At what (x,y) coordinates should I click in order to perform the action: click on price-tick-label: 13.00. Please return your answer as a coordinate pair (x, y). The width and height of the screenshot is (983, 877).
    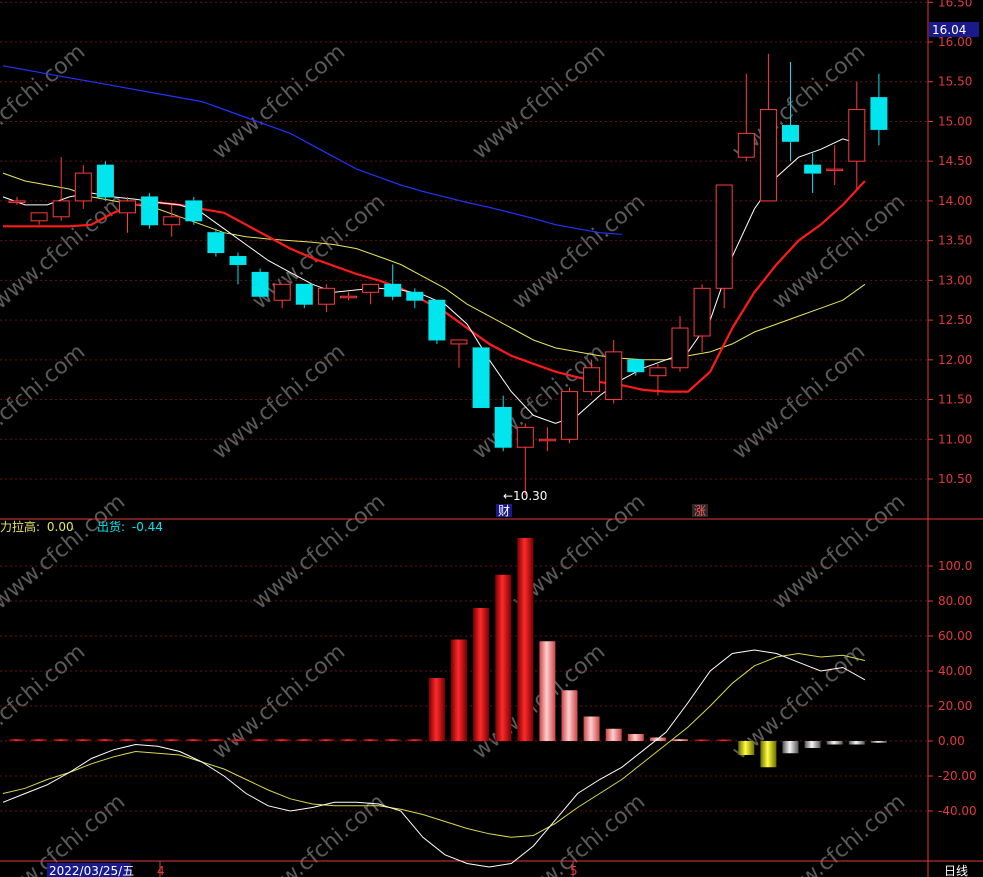
    Looking at the image, I should click on (955, 280).